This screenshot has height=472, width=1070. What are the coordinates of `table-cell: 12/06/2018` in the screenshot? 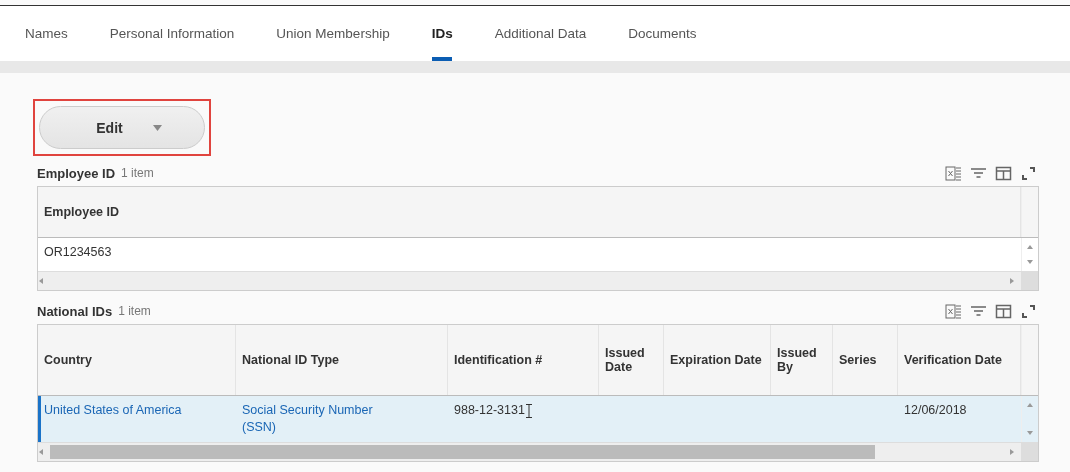 It's located at (935, 410).